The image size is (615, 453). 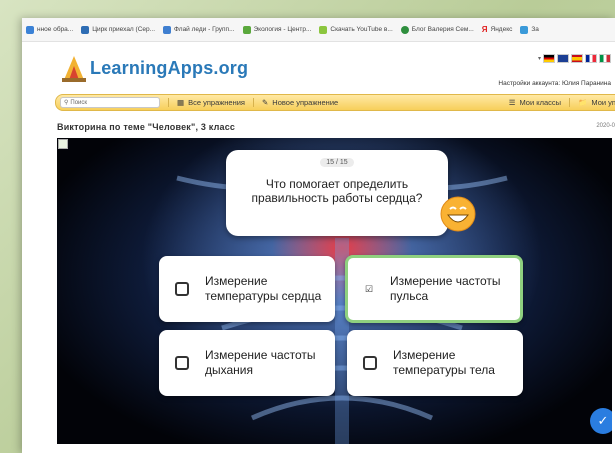 I want to click on nav-label: Мои классы, so click(x=540, y=102).